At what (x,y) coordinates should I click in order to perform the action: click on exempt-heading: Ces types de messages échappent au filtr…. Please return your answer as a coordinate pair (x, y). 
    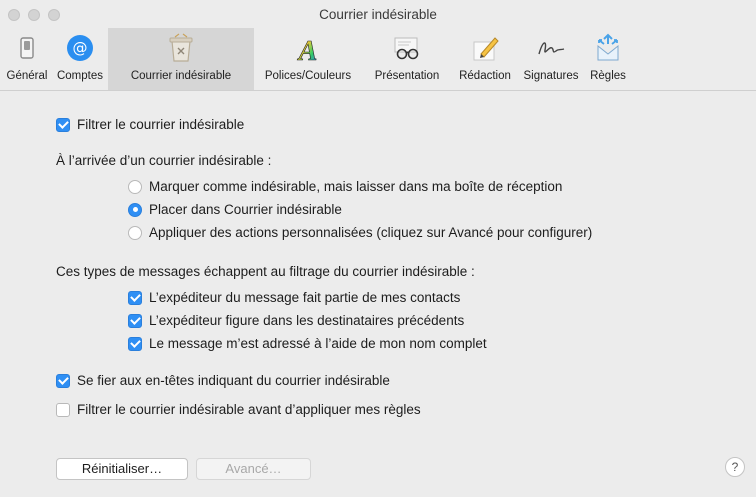
    Looking at the image, I should click on (265, 271).